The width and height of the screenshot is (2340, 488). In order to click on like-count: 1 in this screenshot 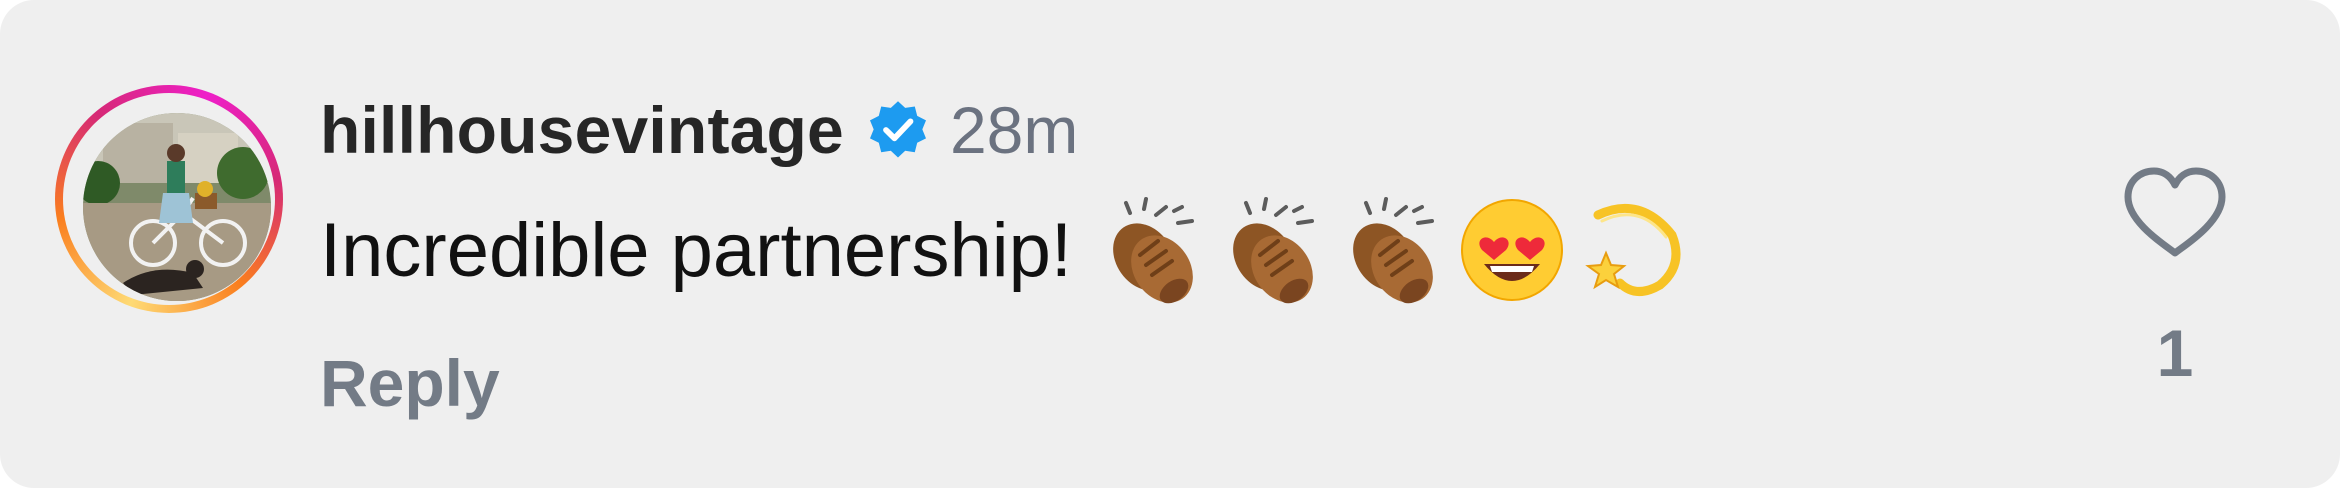, I will do `click(2175, 353)`.